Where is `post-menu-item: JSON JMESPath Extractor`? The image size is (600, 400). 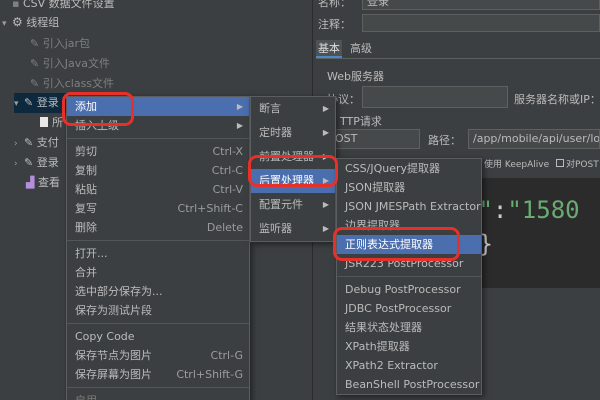
post-menu-item: JSON JMESPath Extractor is located at coordinates (409, 206).